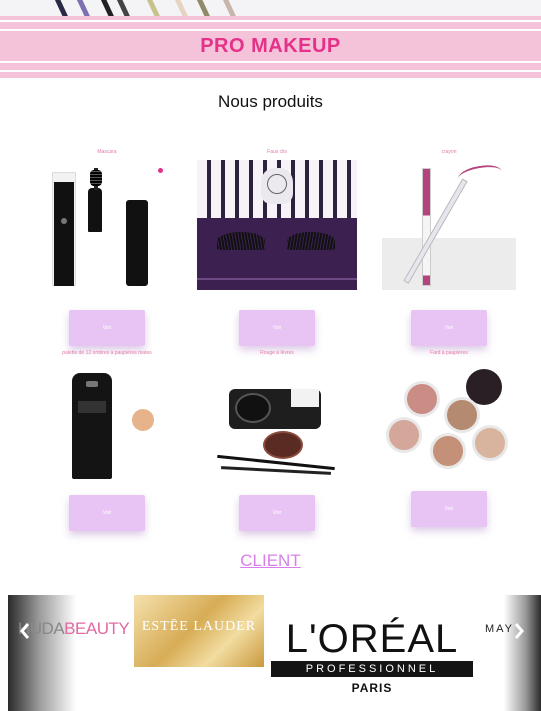 Image resolution: width=541 pixels, height=711 pixels. What do you see at coordinates (372, 669) in the screenshot?
I see `loreal-line-text: PROFESSIONNEL` at bounding box center [372, 669].